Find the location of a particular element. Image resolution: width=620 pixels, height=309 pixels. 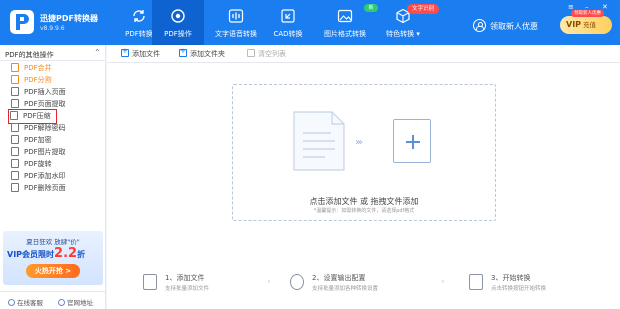

add-folder-button: 添加文件夹 is located at coordinates (202, 53).